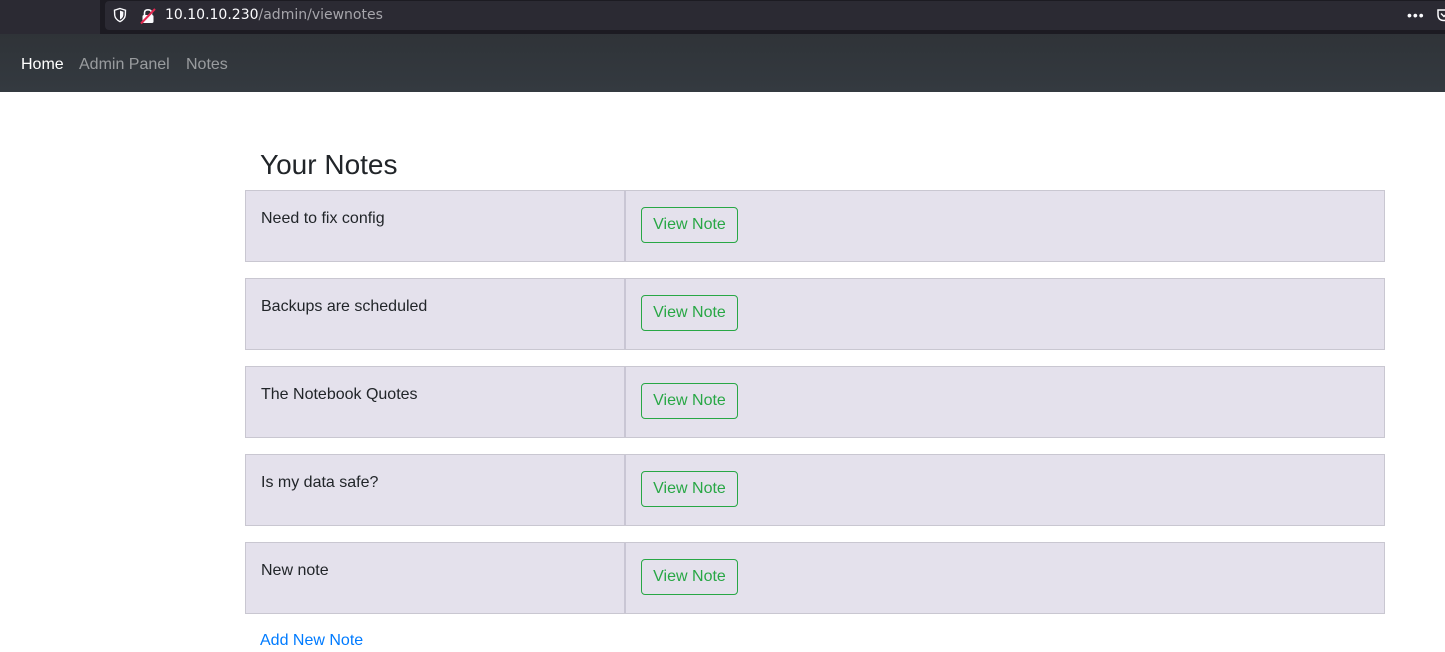  Describe the element at coordinates (815, 578) in the screenshot. I see `note-row: New note View Note` at that location.